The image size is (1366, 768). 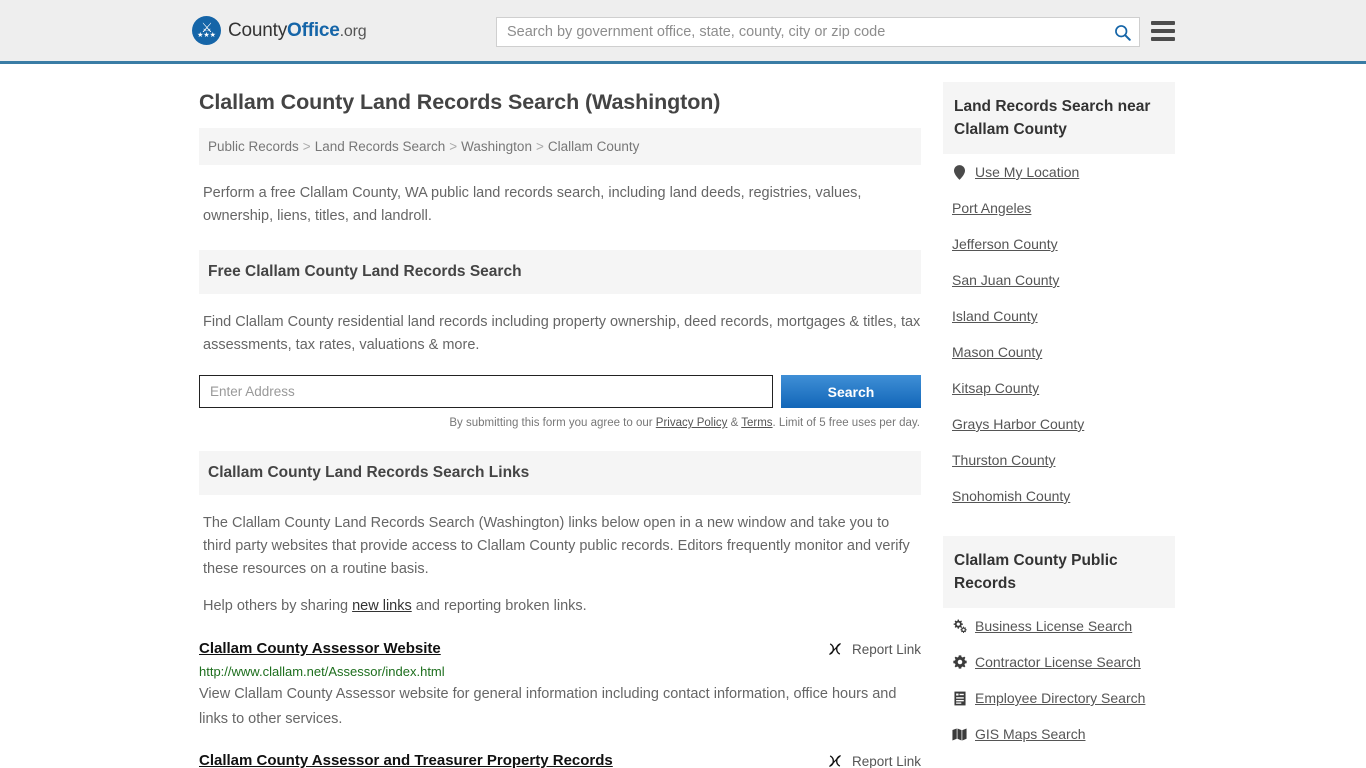 I want to click on brand-part-2: Office, so click(x=313, y=30).